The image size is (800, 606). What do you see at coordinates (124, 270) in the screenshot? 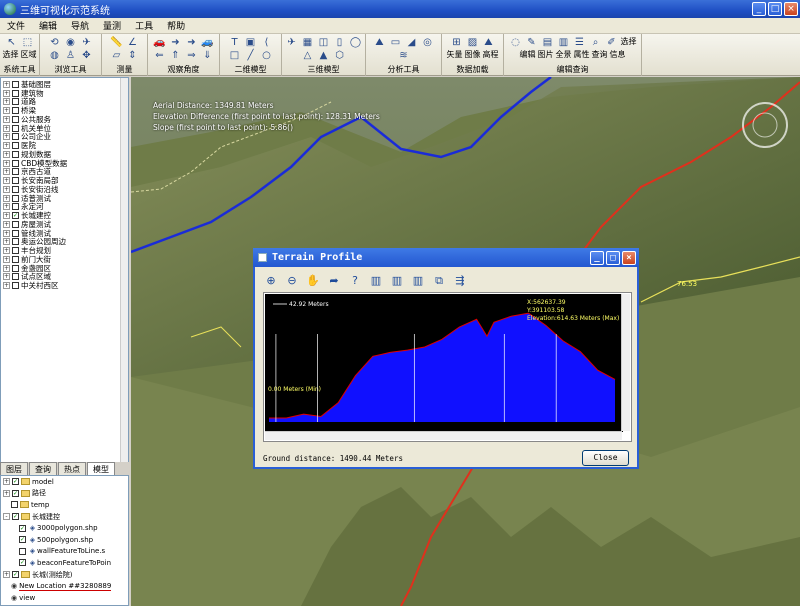
I see `tree-scrollbar` at bounding box center [124, 270].